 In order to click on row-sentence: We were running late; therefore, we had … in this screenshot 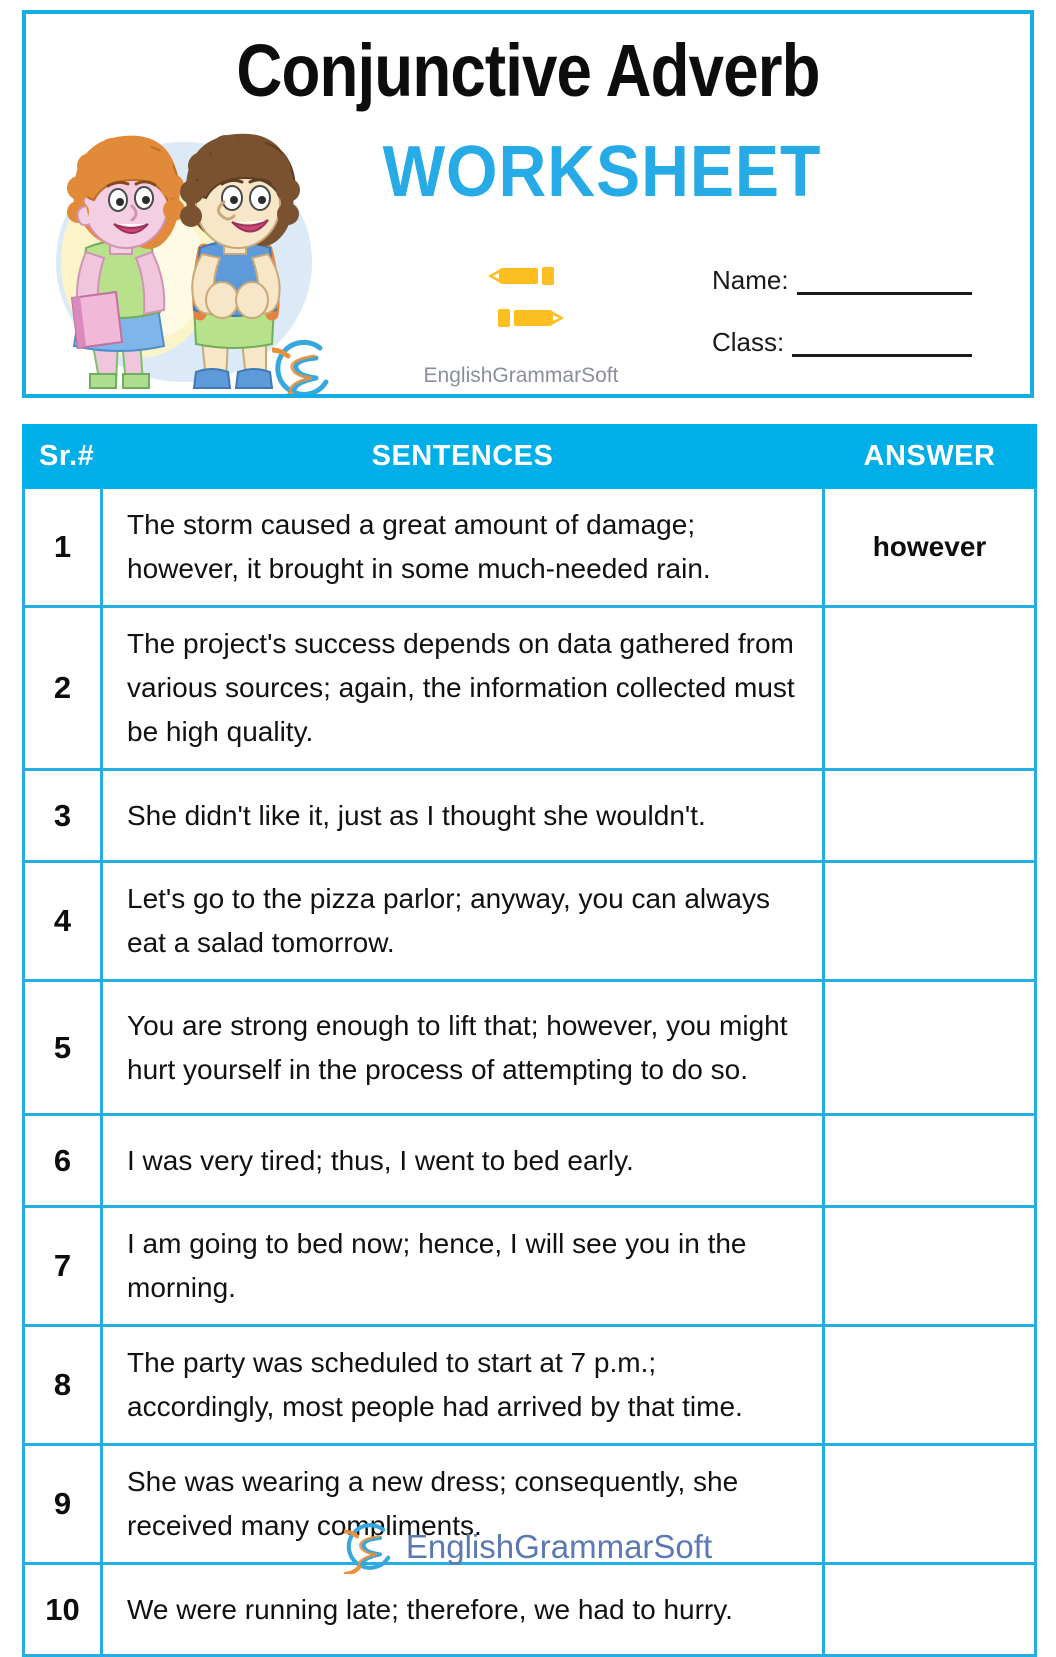, I will do `click(462, 1609)`.